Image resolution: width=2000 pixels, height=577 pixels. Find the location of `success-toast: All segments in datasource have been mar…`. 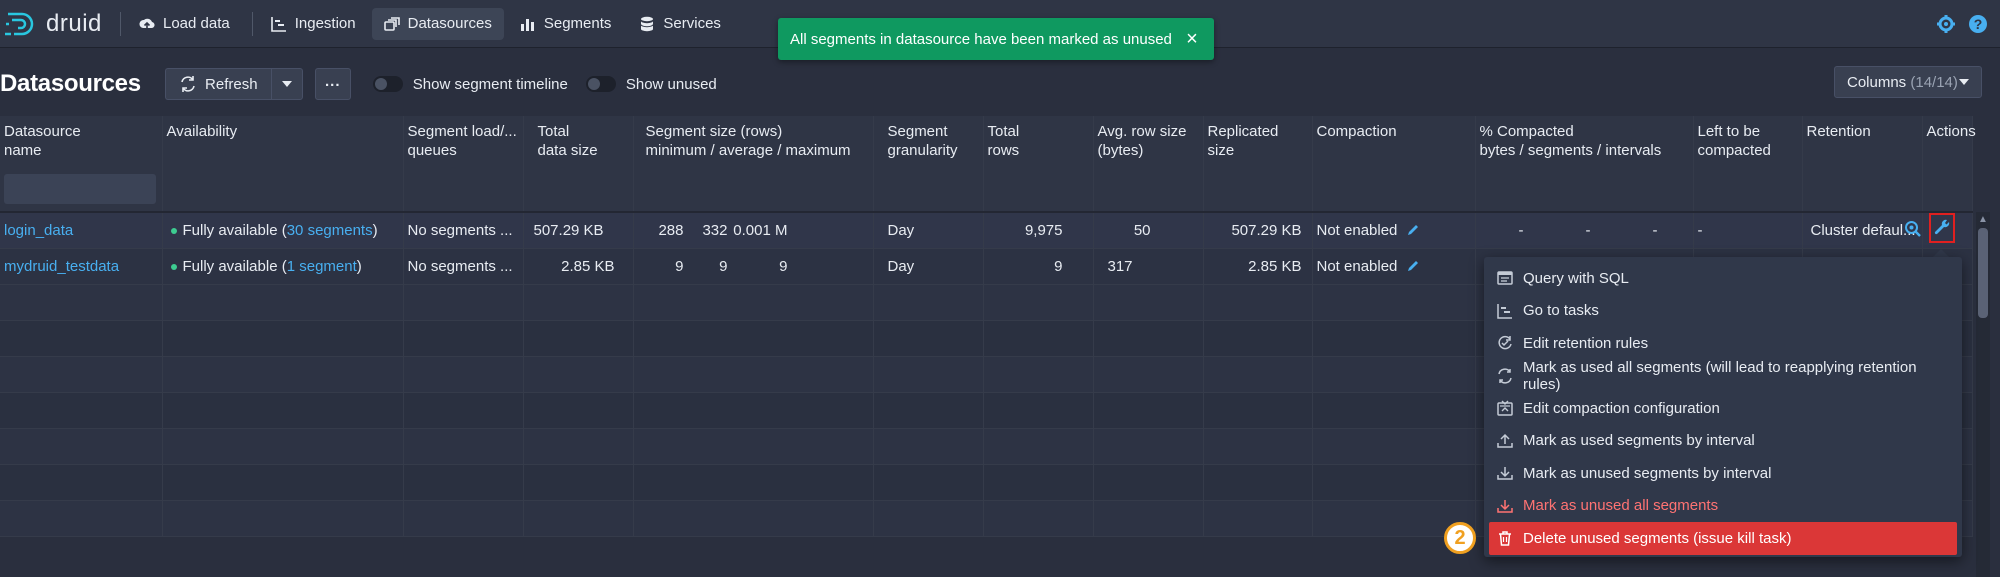

success-toast: All segments in datasource have been mar… is located at coordinates (996, 39).